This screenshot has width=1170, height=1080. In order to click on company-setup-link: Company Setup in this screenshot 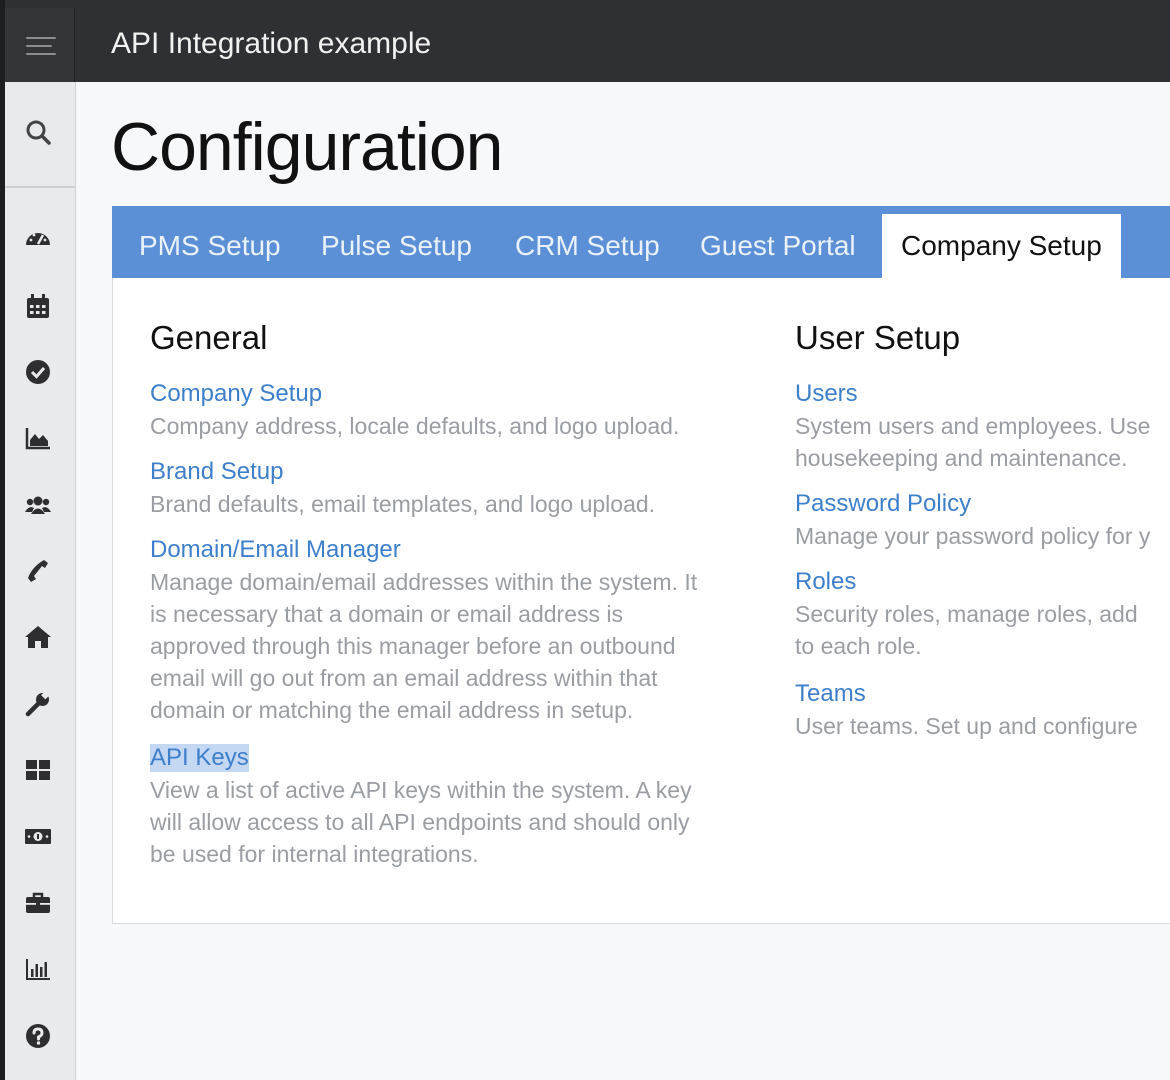, I will do `click(236, 394)`.